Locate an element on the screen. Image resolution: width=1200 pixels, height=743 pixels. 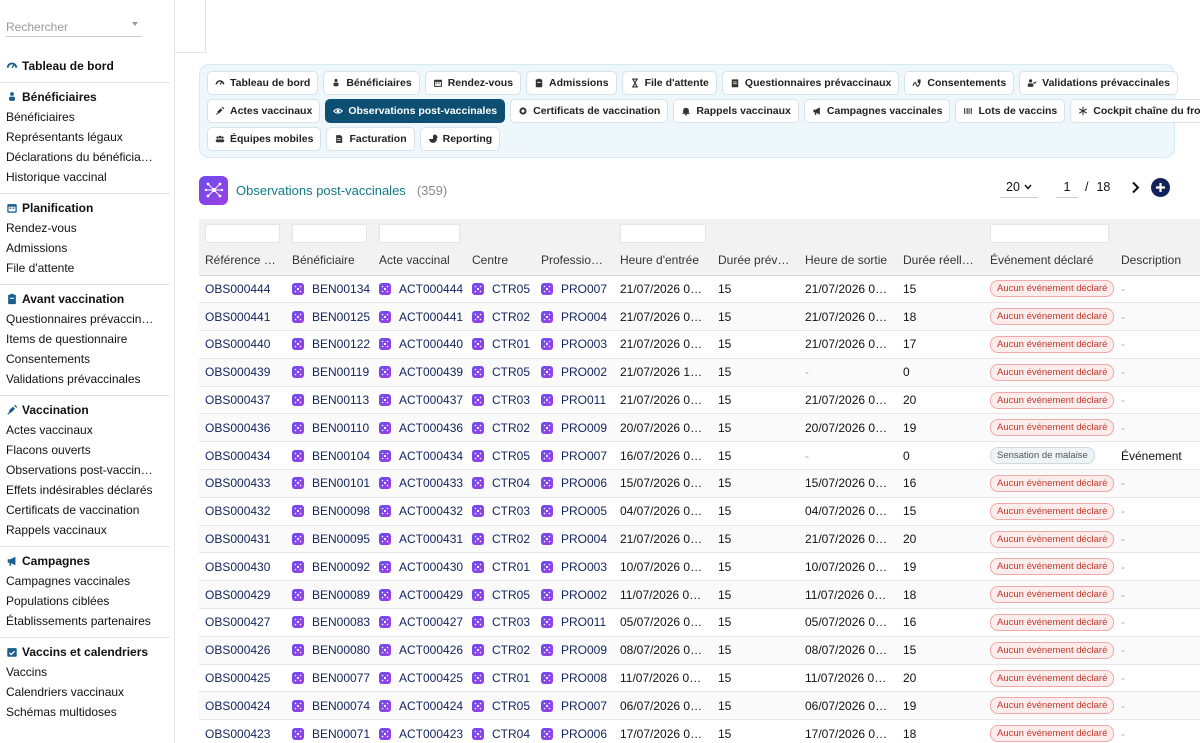
tab-reporting: Reporting is located at coordinates (460, 139).